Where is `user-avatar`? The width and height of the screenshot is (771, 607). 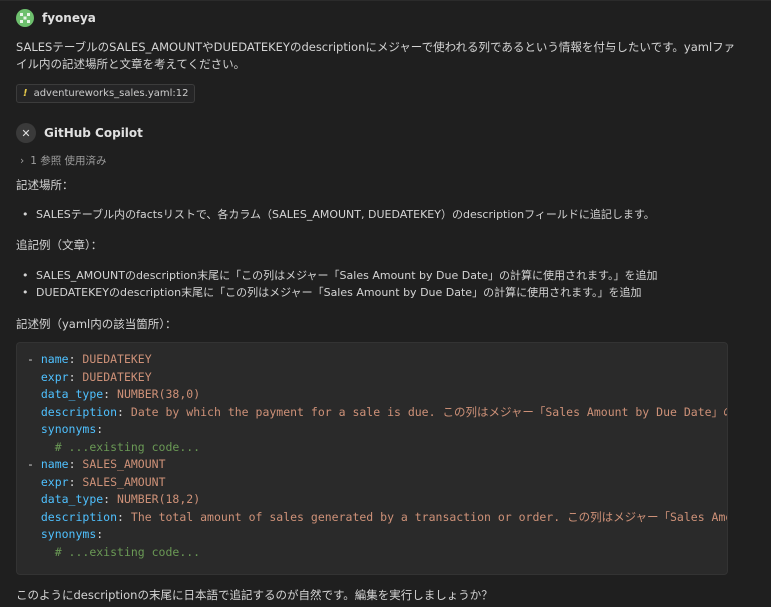
user-avatar is located at coordinates (25, 18).